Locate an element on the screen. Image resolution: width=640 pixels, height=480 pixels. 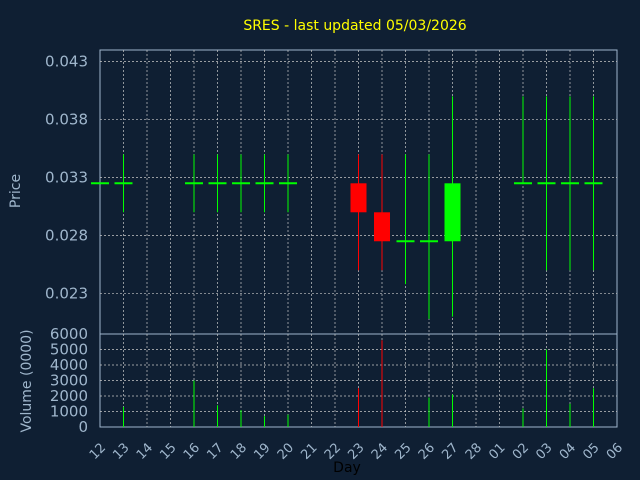
x-tick-label: 14 is located at coordinates (145, 451).